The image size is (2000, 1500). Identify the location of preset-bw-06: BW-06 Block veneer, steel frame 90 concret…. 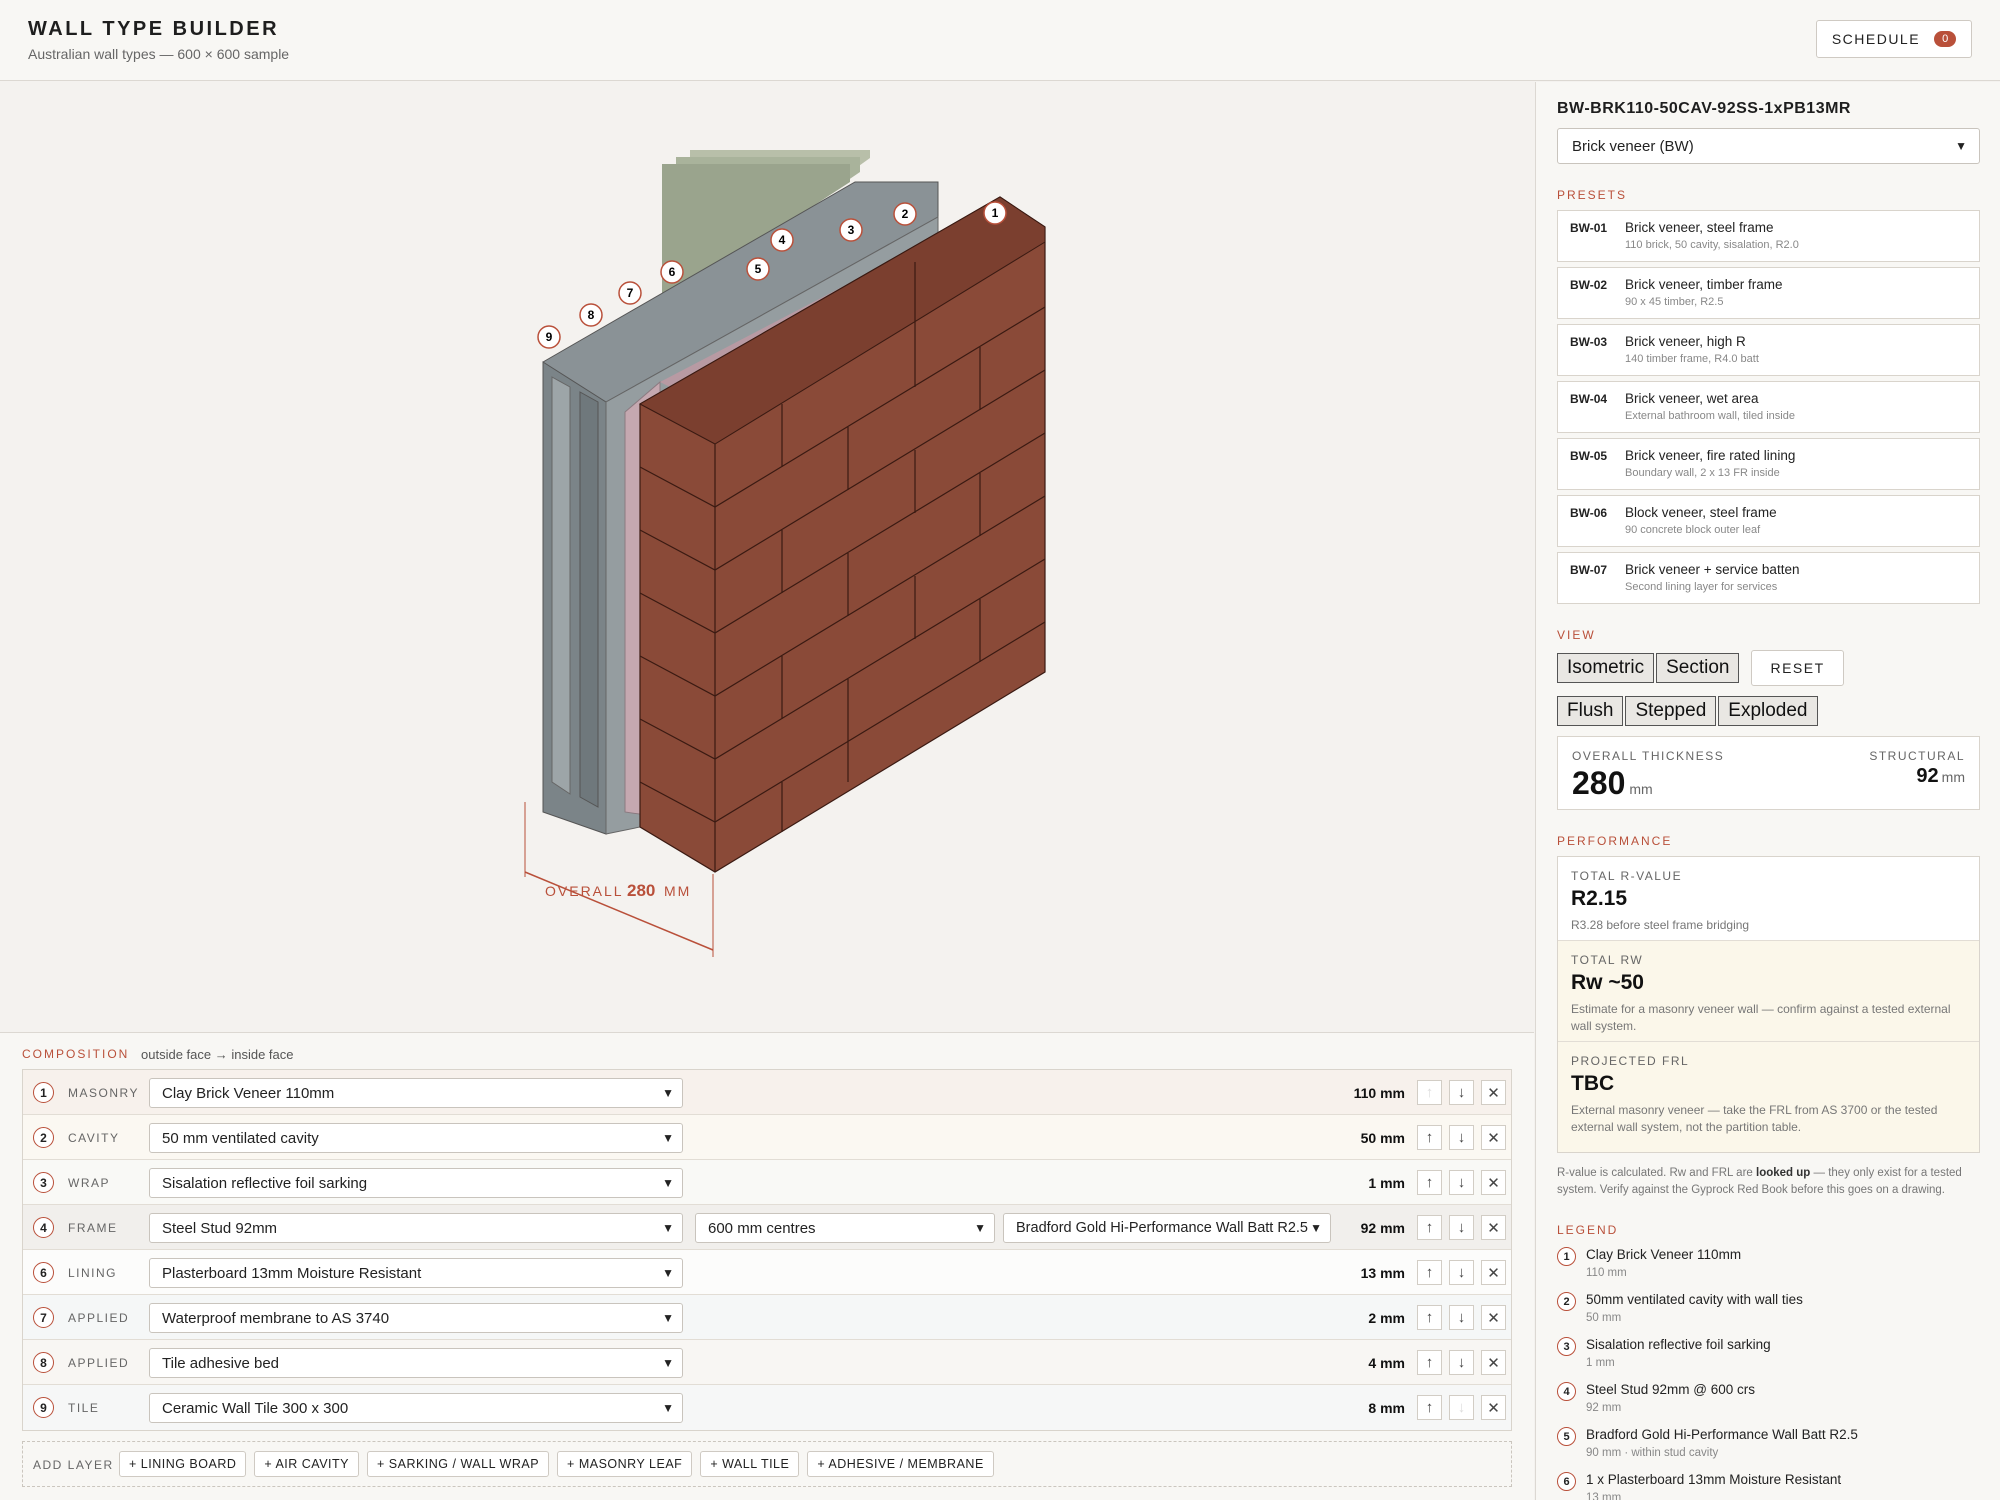
(1768, 521).